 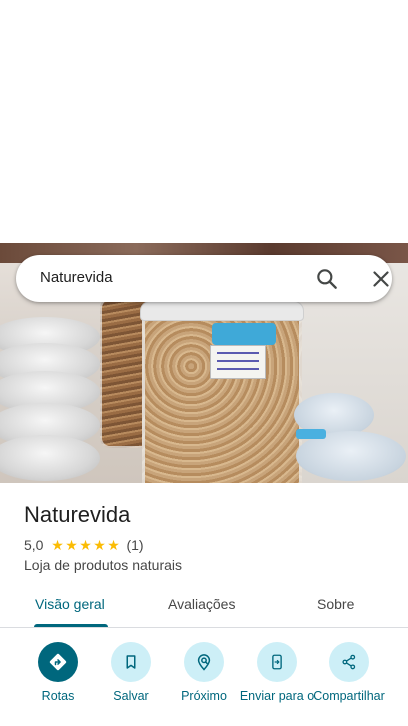 I want to click on tab-overview: Visão geral, so click(x=70, y=604).